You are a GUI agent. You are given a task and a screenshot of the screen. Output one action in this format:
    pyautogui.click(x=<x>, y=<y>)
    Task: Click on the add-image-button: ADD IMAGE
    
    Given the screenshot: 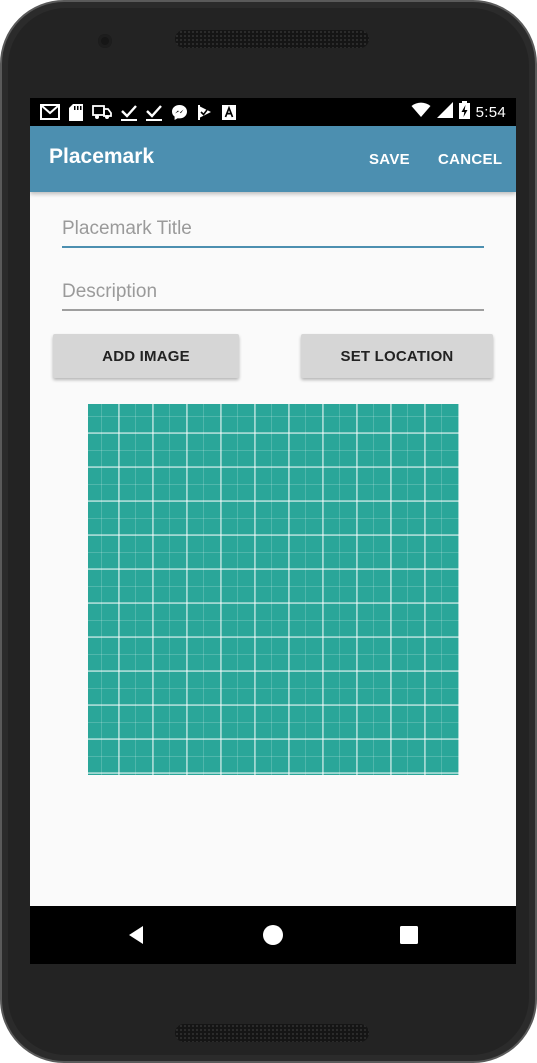 What is the action you would take?
    pyautogui.click(x=146, y=356)
    